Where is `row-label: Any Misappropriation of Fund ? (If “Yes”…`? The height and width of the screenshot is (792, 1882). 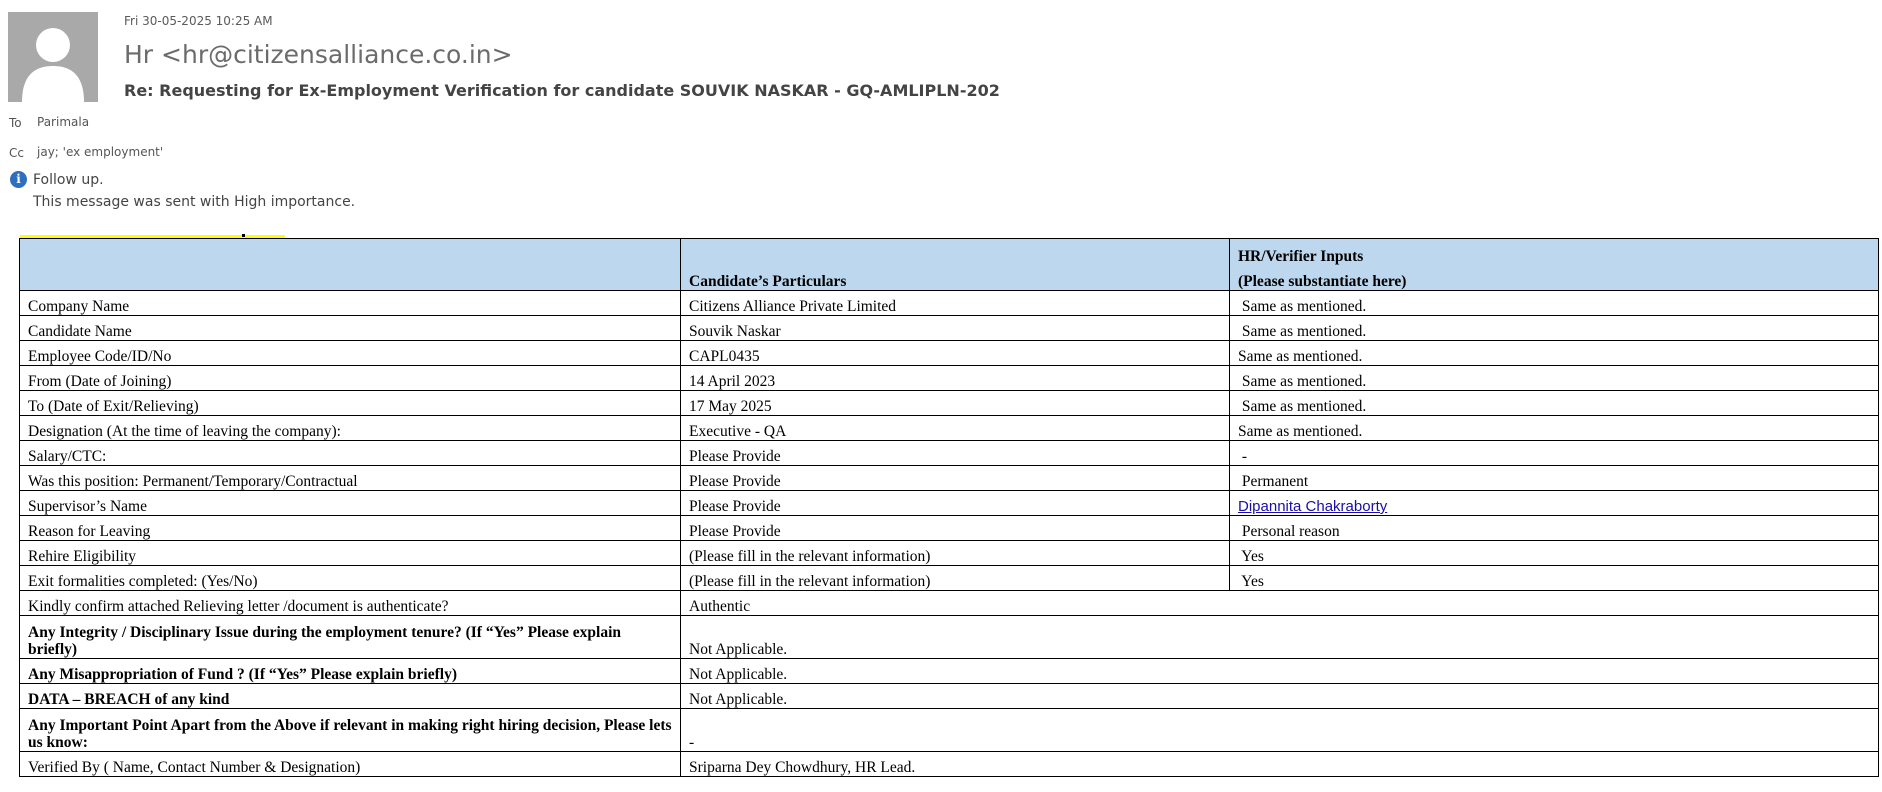 row-label: Any Misappropriation of Fund ? (If “Yes”… is located at coordinates (350, 671).